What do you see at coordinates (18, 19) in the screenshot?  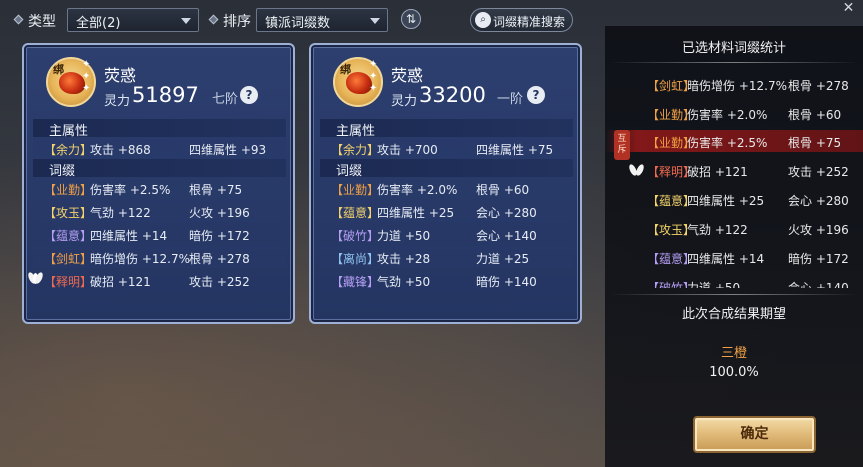 I see `type-diamond-icon` at bounding box center [18, 19].